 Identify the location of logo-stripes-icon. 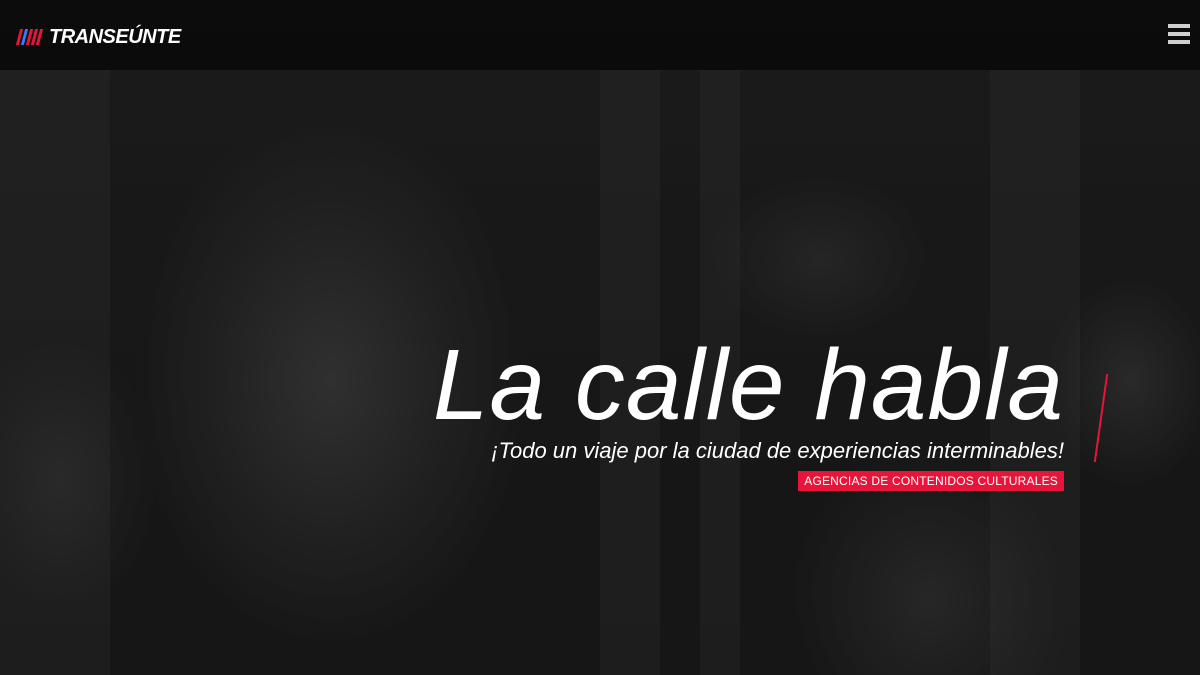
(29, 37).